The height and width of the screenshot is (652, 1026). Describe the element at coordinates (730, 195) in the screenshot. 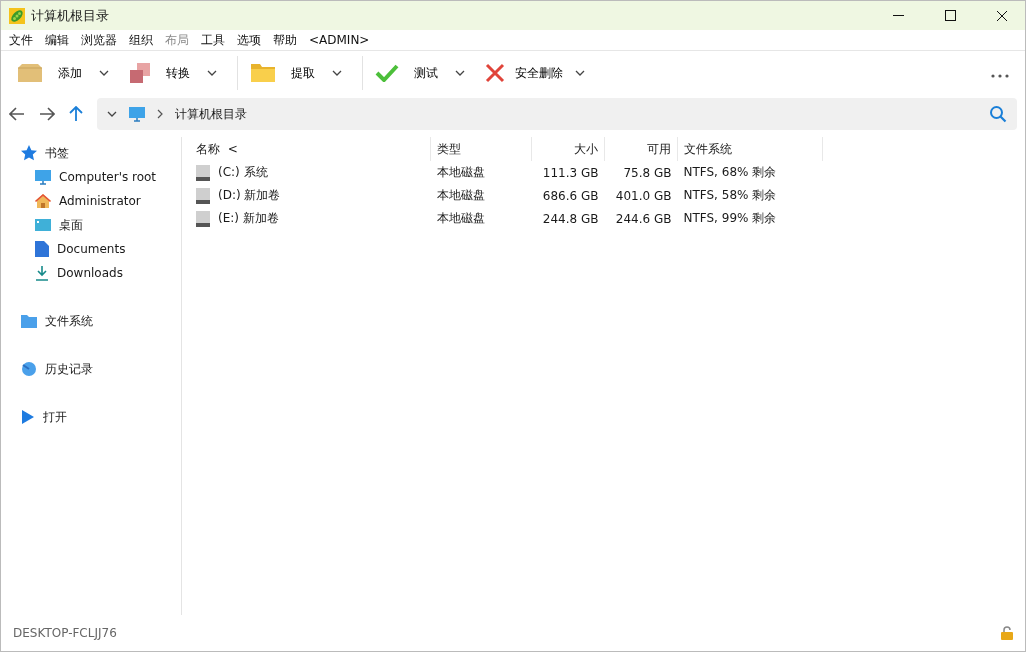

I see `table-cell-text: NTFS, 58% 剩余` at that location.